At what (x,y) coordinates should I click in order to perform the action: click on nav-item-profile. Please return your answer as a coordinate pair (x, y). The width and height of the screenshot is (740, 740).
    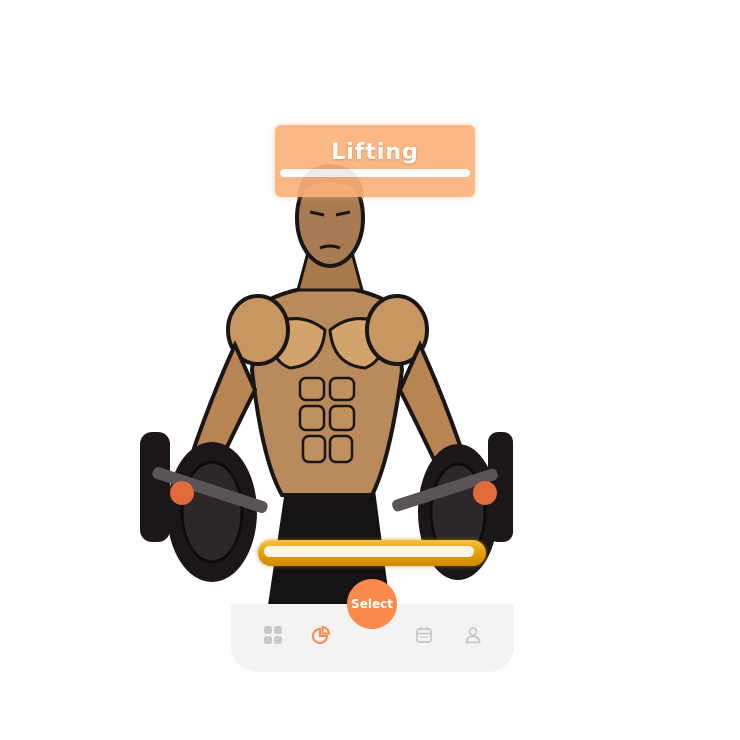
    Looking at the image, I should click on (473, 635).